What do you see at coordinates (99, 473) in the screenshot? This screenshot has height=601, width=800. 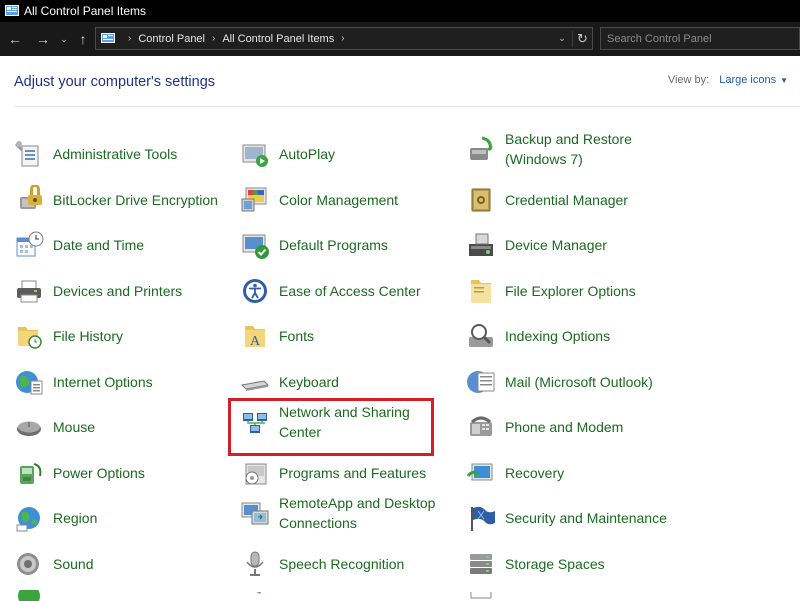 I see `item-label: Power Options` at bounding box center [99, 473].